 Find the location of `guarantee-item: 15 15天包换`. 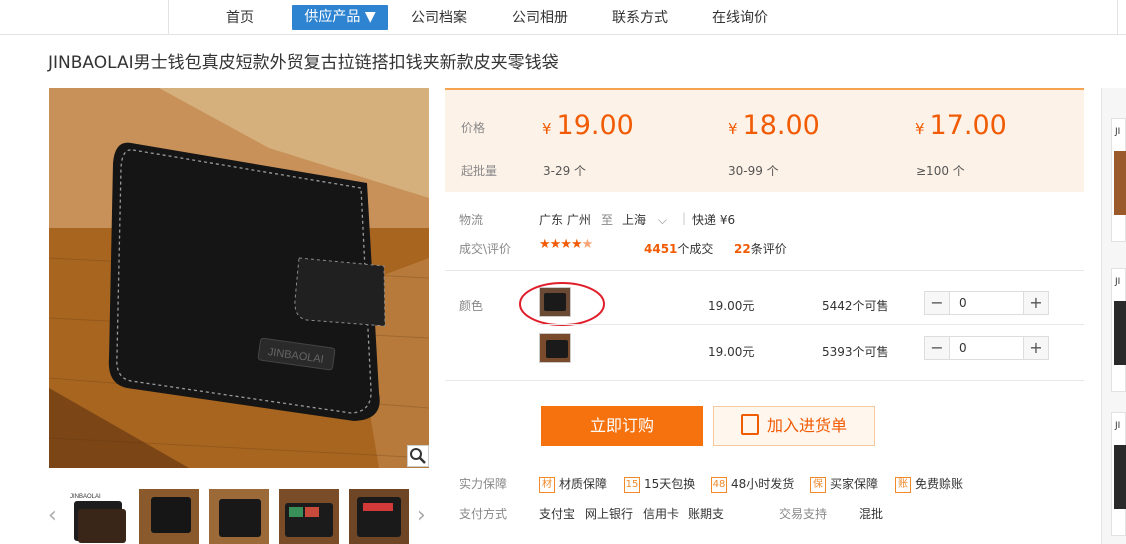

guarantee-item: 15 15天包换 is located at coordinates (659, 484).